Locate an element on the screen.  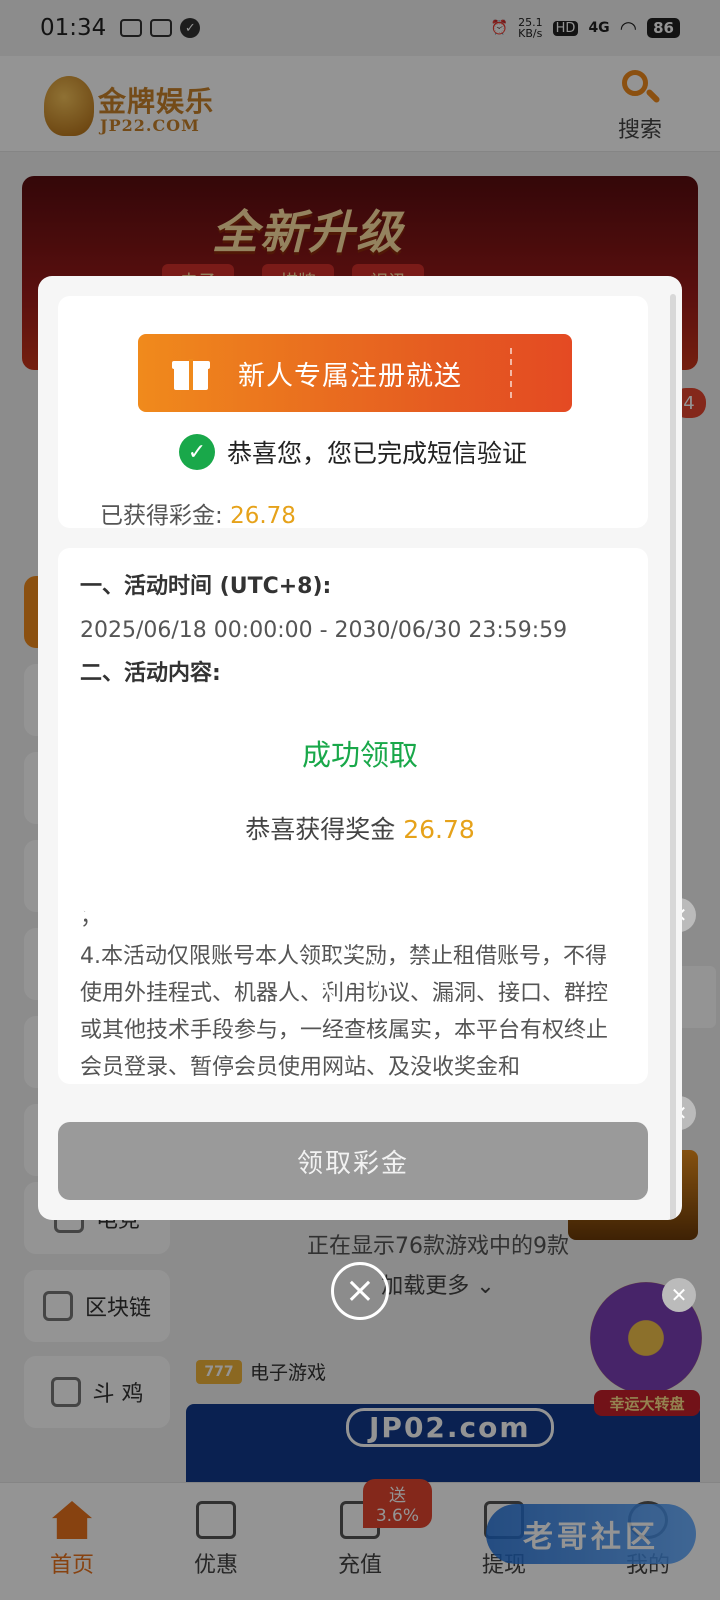
gift-icon is located at coordinates (191, 373).